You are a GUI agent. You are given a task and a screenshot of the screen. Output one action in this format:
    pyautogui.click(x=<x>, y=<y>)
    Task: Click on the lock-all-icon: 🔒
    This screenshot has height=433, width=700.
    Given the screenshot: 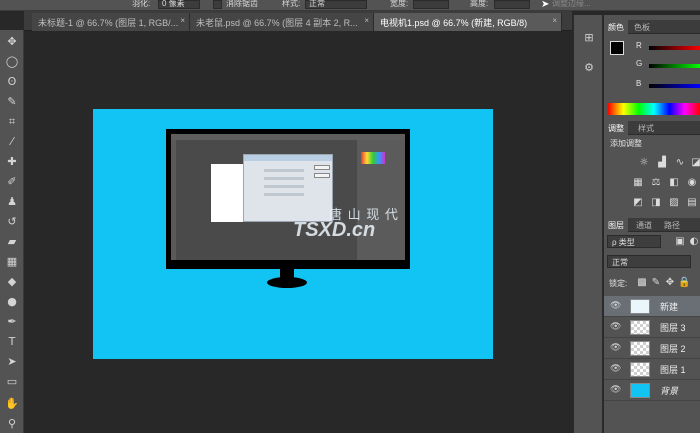 What is the action you would take?
    pyautogui.click(x=684, y=283)
    